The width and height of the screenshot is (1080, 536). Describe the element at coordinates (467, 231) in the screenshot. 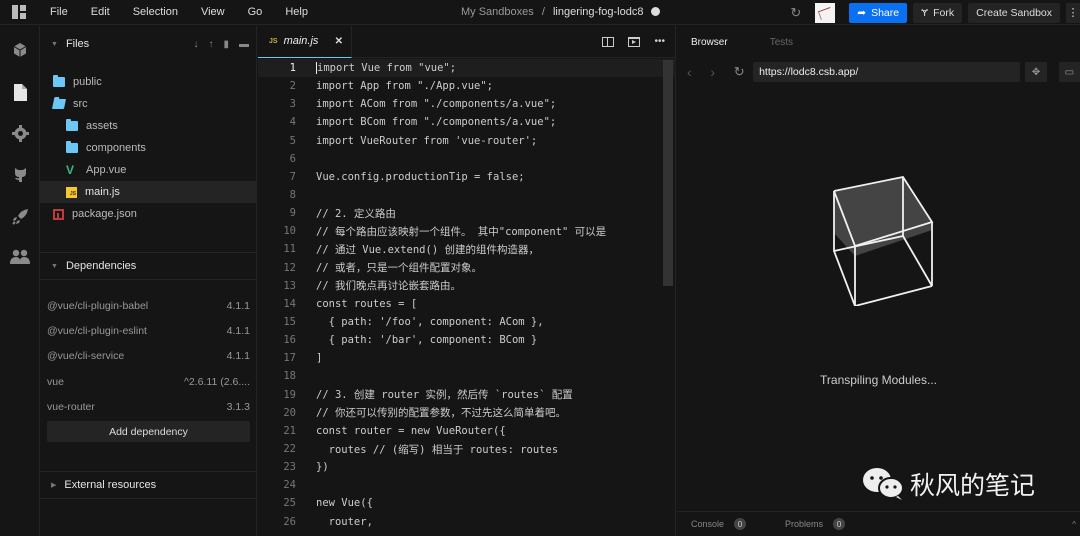

I see `code-line: 10 // 每个路由应该映射一个组件。 其中"component" 可以是` at that location.